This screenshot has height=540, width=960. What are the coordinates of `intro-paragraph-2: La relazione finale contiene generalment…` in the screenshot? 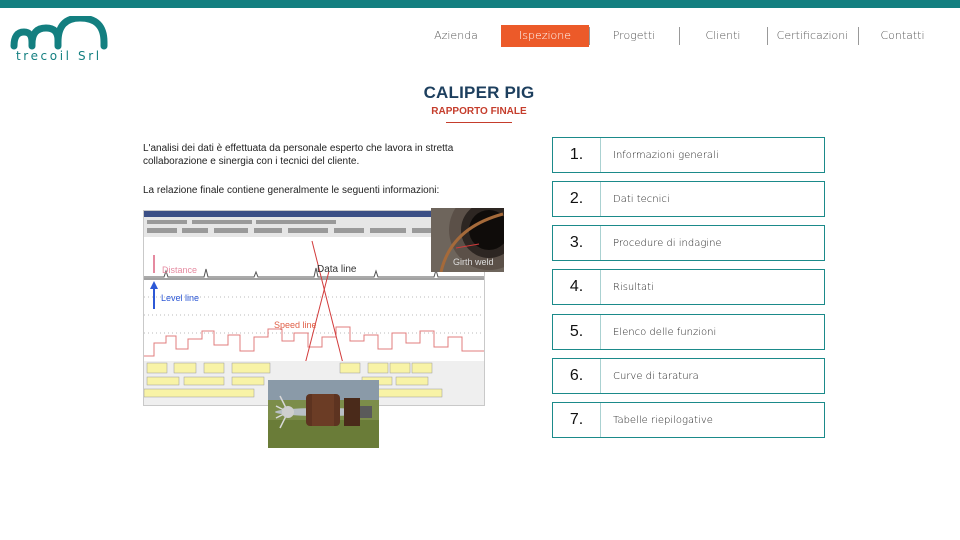 It's located at (291, 190).